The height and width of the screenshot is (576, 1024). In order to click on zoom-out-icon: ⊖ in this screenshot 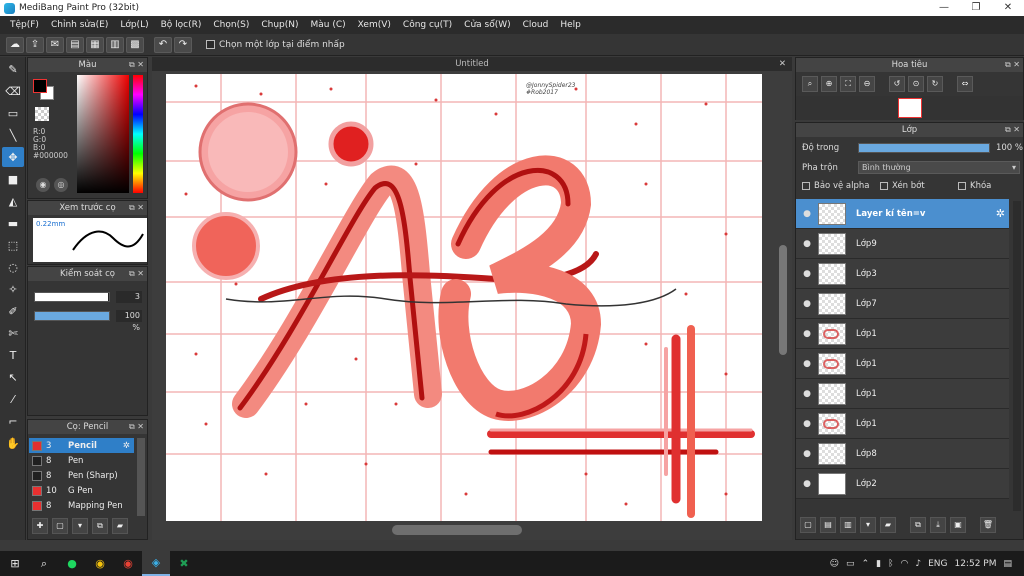, I will do `click(867, 84)`.